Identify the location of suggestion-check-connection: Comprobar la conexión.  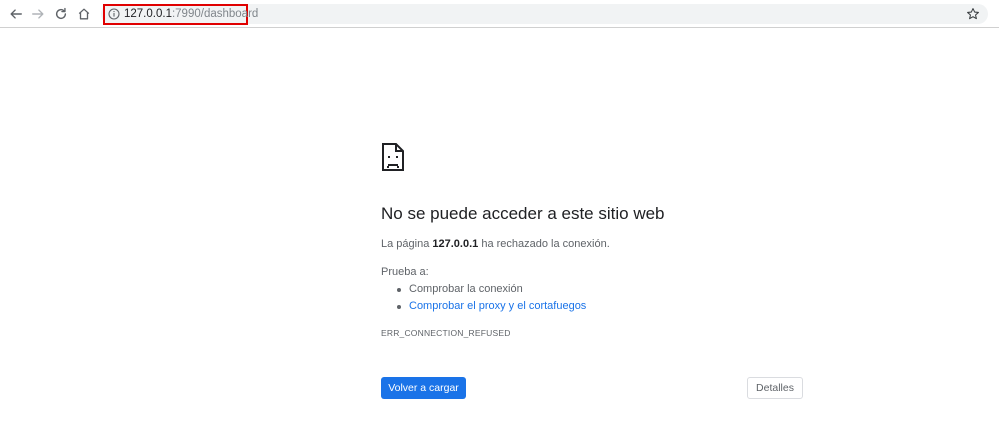
(466, 289).